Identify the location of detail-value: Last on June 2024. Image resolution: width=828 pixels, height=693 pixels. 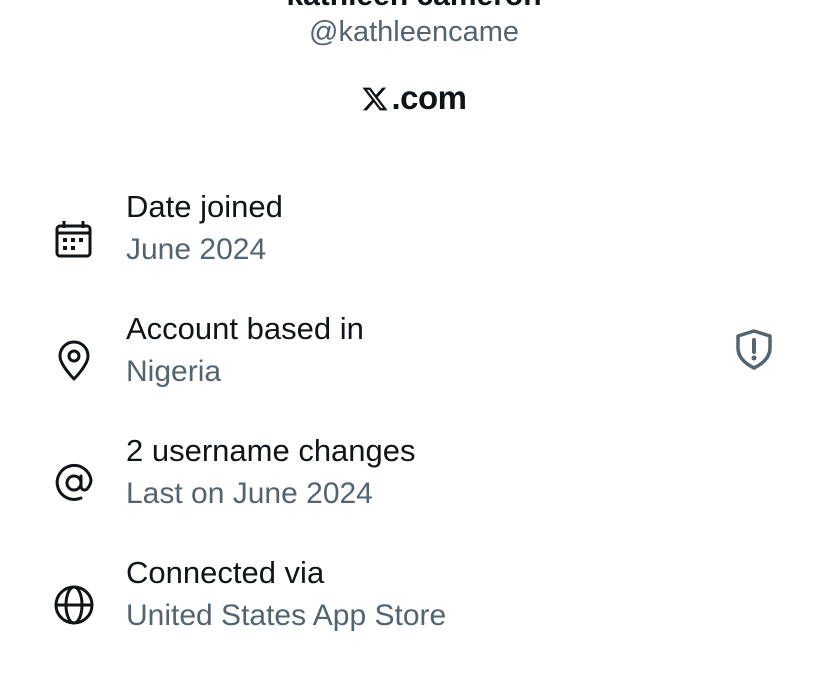
(249, 493).